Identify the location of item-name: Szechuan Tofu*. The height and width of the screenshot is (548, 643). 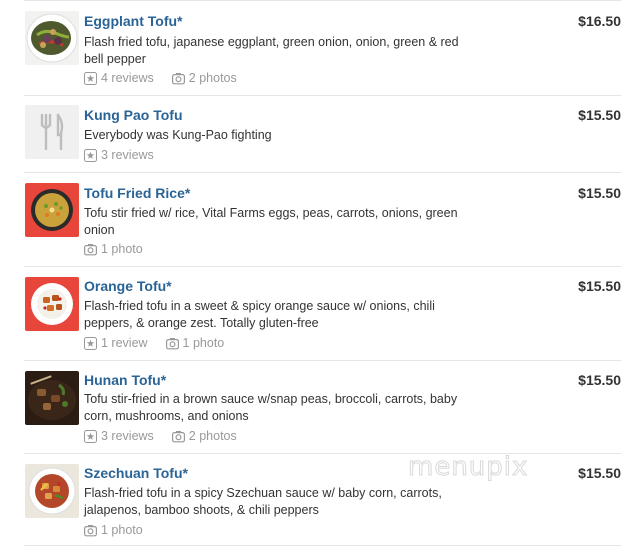
(136, 473).